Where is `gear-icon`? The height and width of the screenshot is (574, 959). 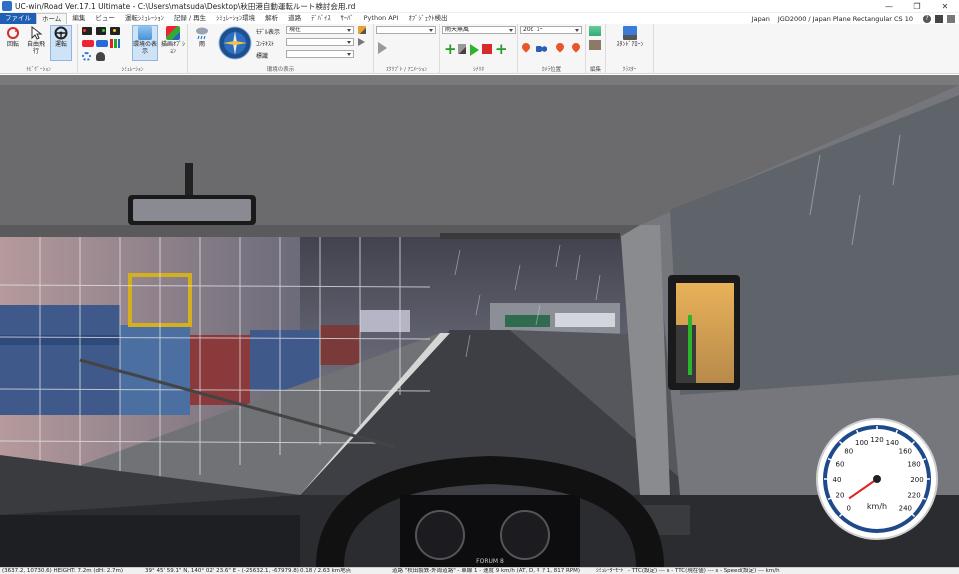
gear-icon is located at coordinates (86, 56).